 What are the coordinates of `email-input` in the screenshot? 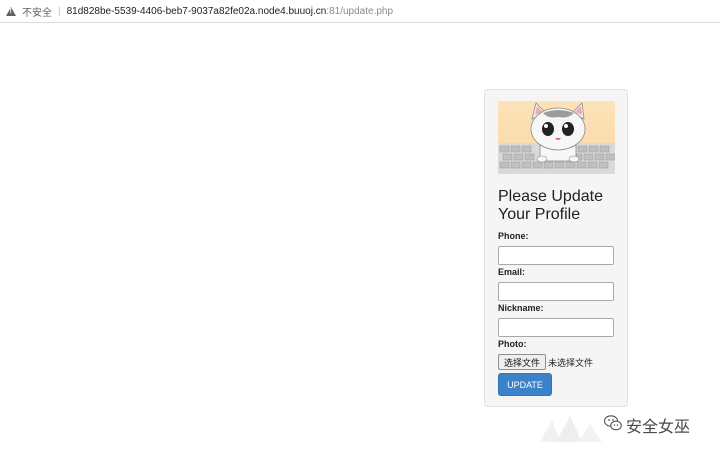 It's located at (556, 291).